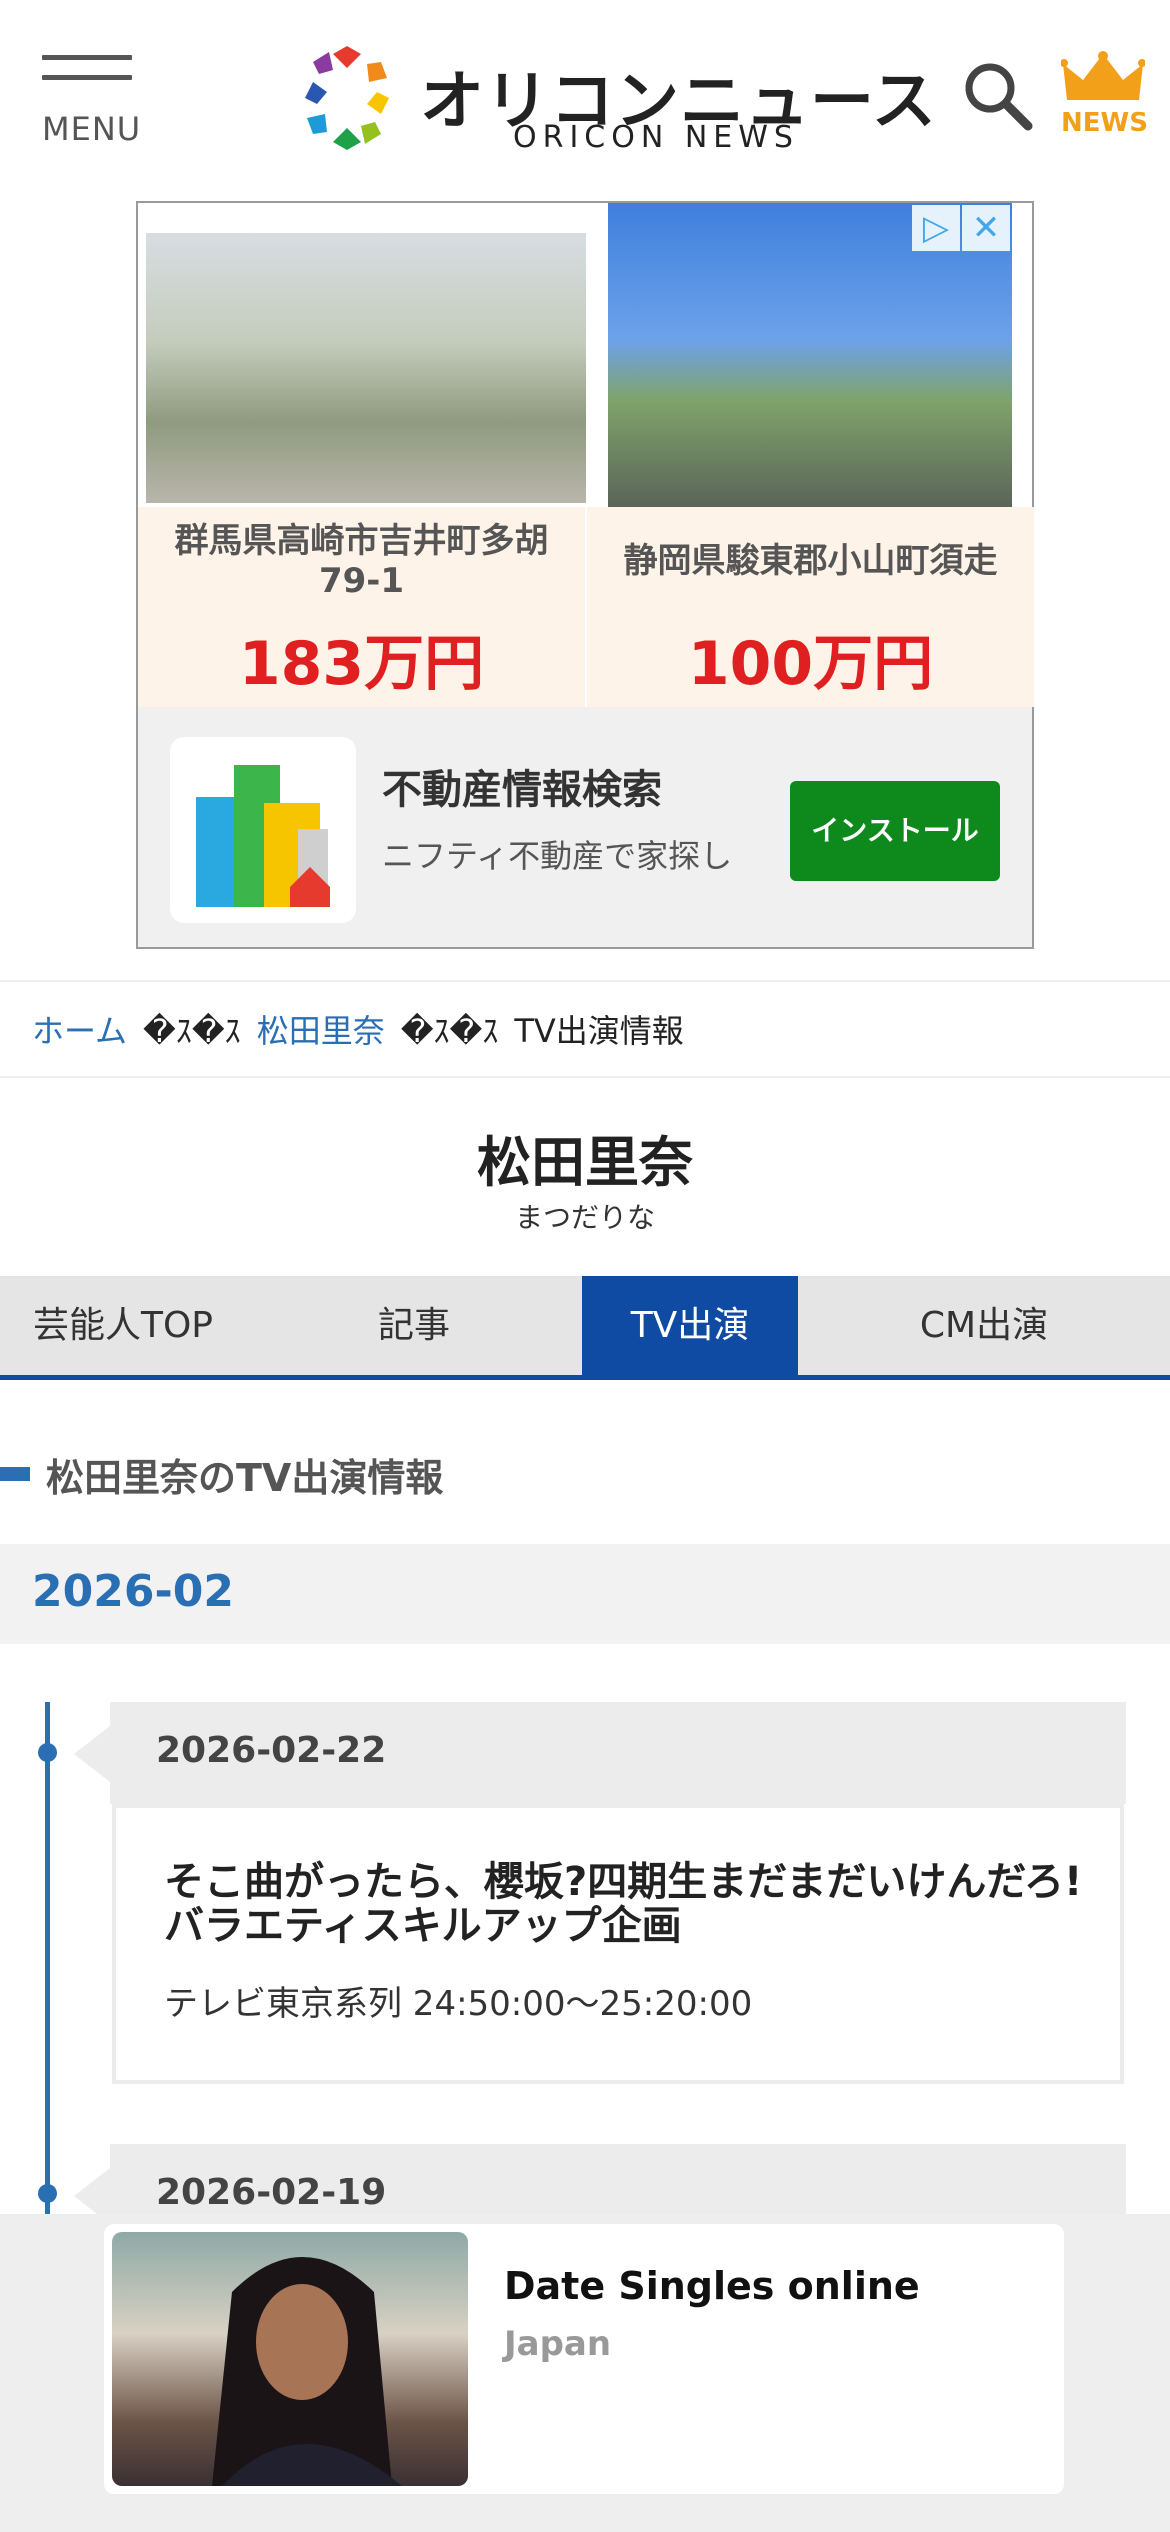  I want to click on search-icon, so click(999, 97).